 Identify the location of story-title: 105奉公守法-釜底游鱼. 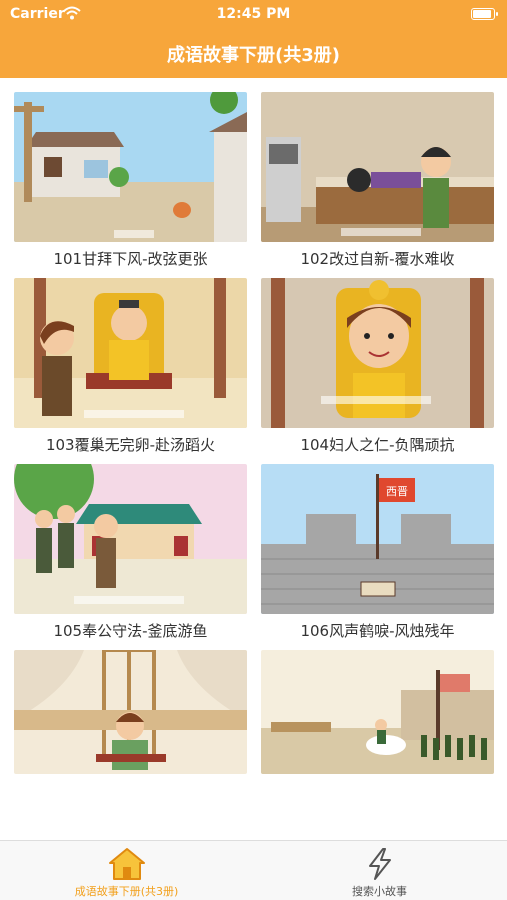
(130, 630).